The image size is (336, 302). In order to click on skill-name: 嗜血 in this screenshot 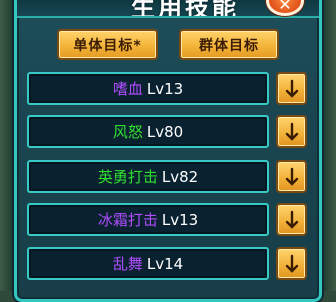, I will do `click(127, 89)`.